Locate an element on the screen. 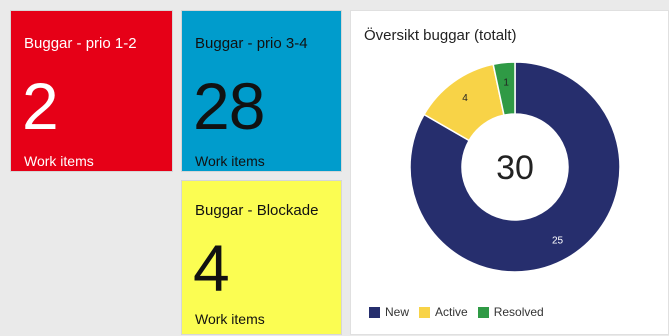 This screenshot has height=336, width=669. data-label-new: 25 is located at coordinates (558, 241).